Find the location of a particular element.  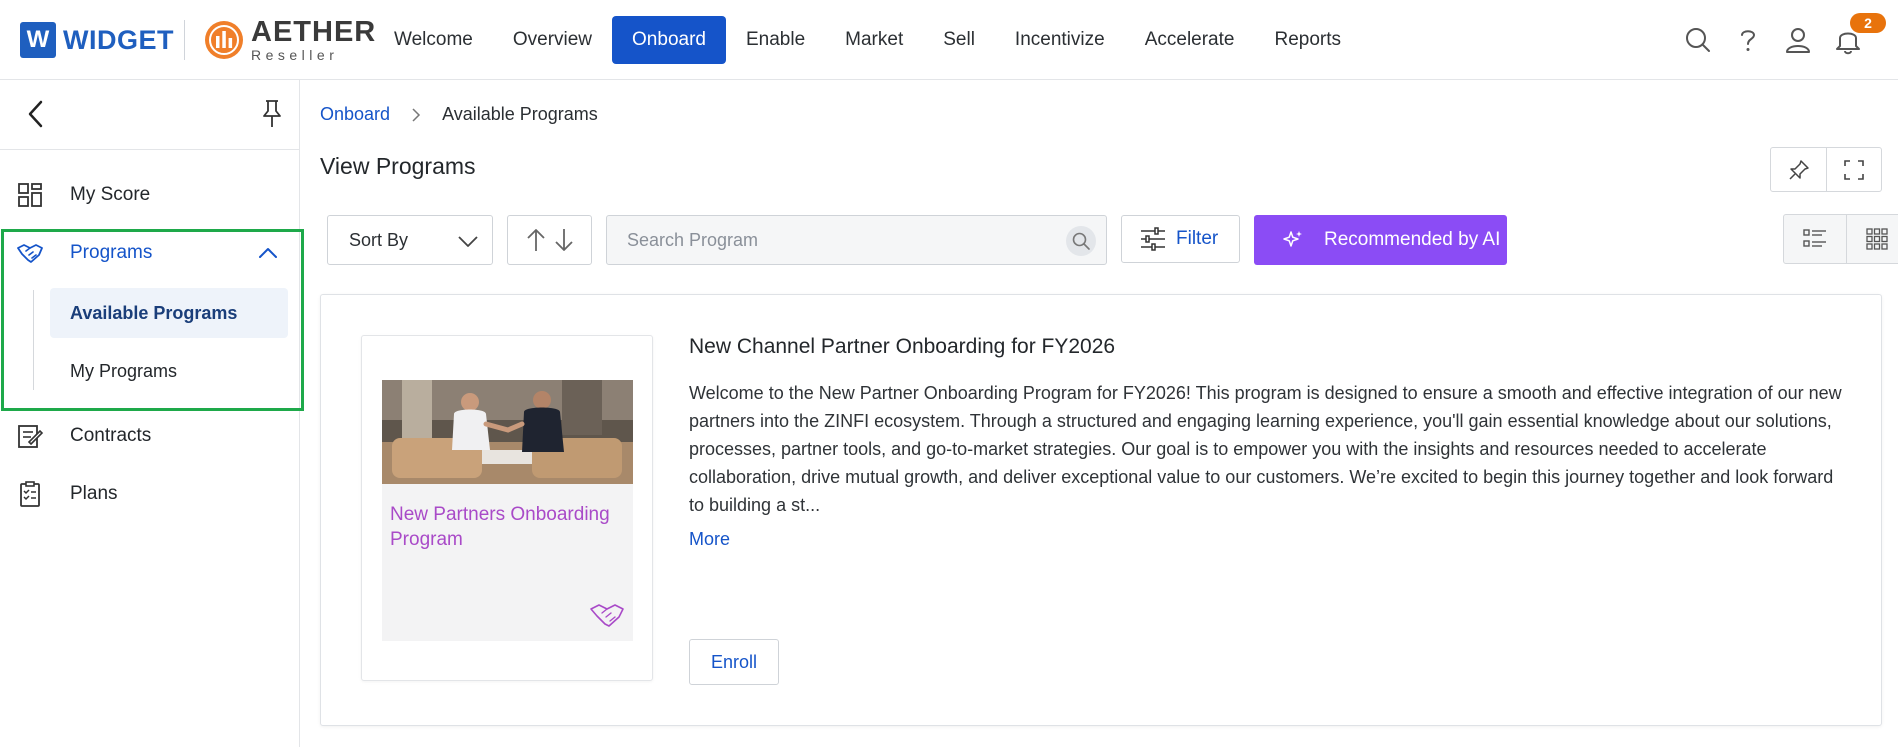

sidebar-item-programs: Programs is located at coordinates (150, 253).